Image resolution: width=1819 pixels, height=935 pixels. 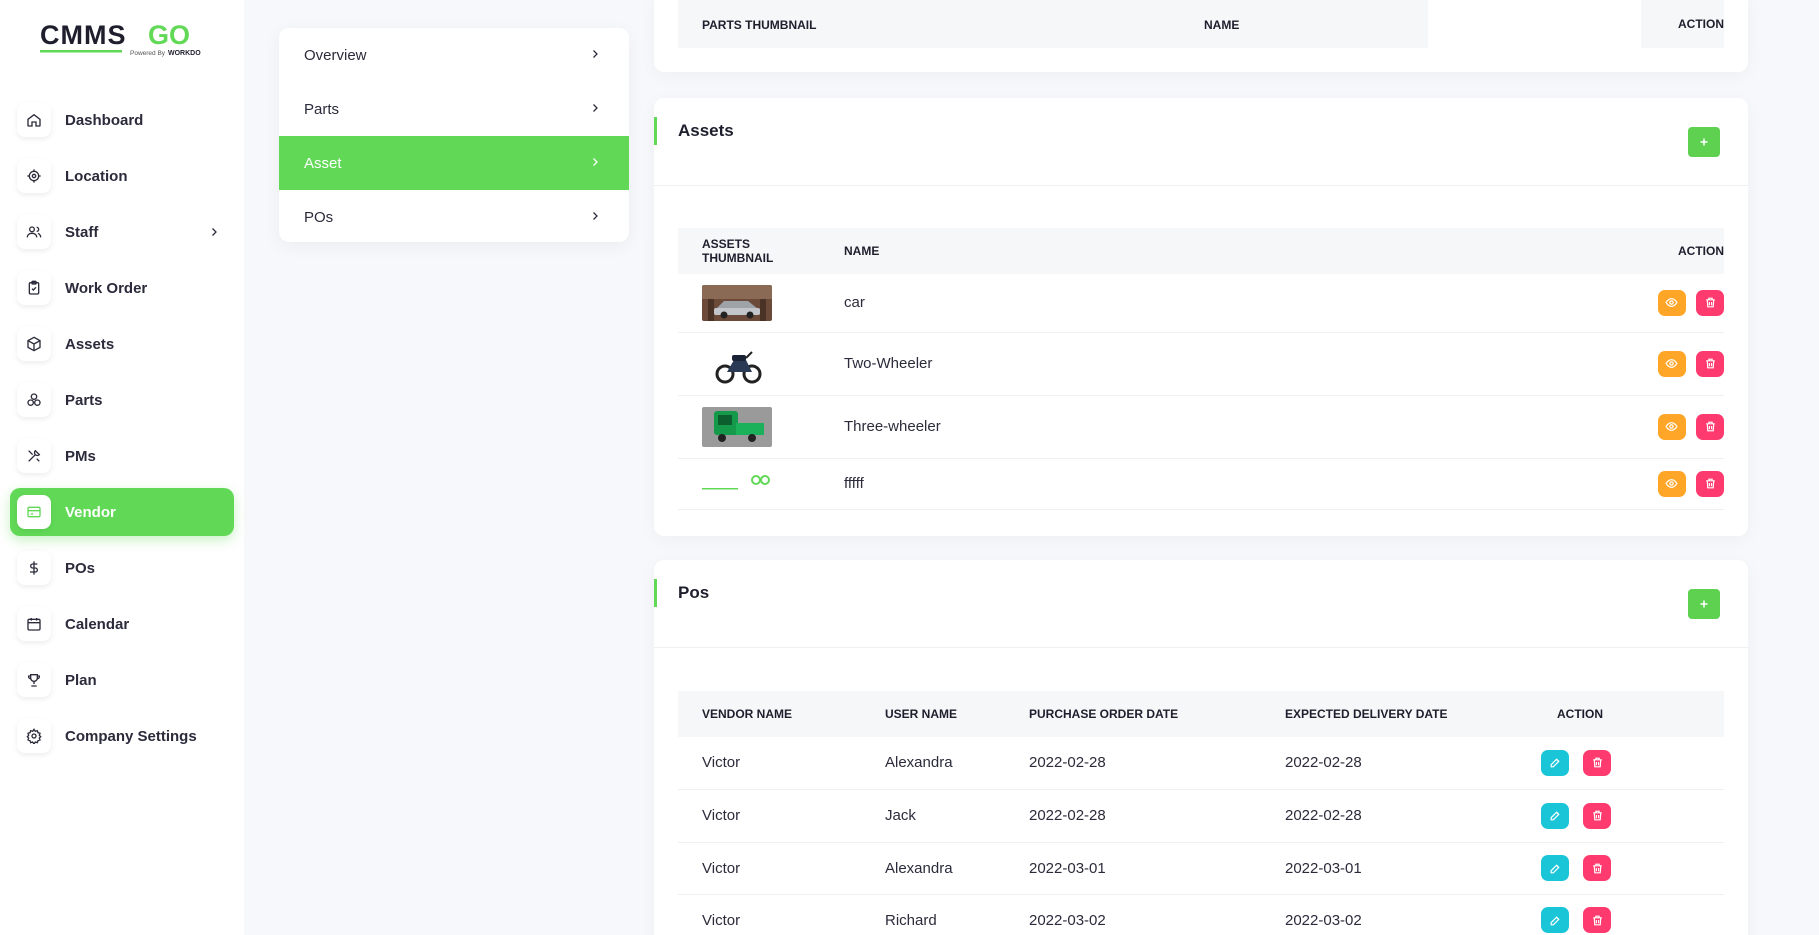 I want to click on sidebar-item-dashboard: Dashboard, so click(x=122, y=120).